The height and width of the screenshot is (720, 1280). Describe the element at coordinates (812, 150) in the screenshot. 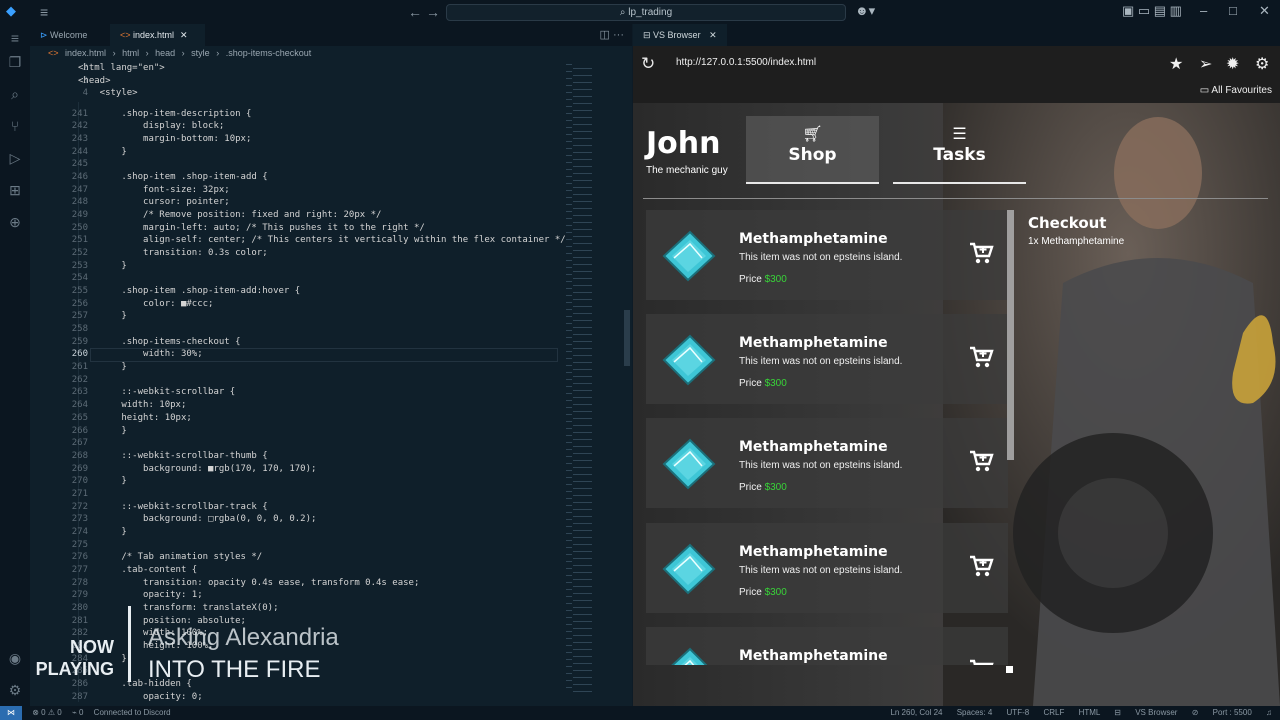

I see `tab-shop: 🛒︎ Shop` at that location.